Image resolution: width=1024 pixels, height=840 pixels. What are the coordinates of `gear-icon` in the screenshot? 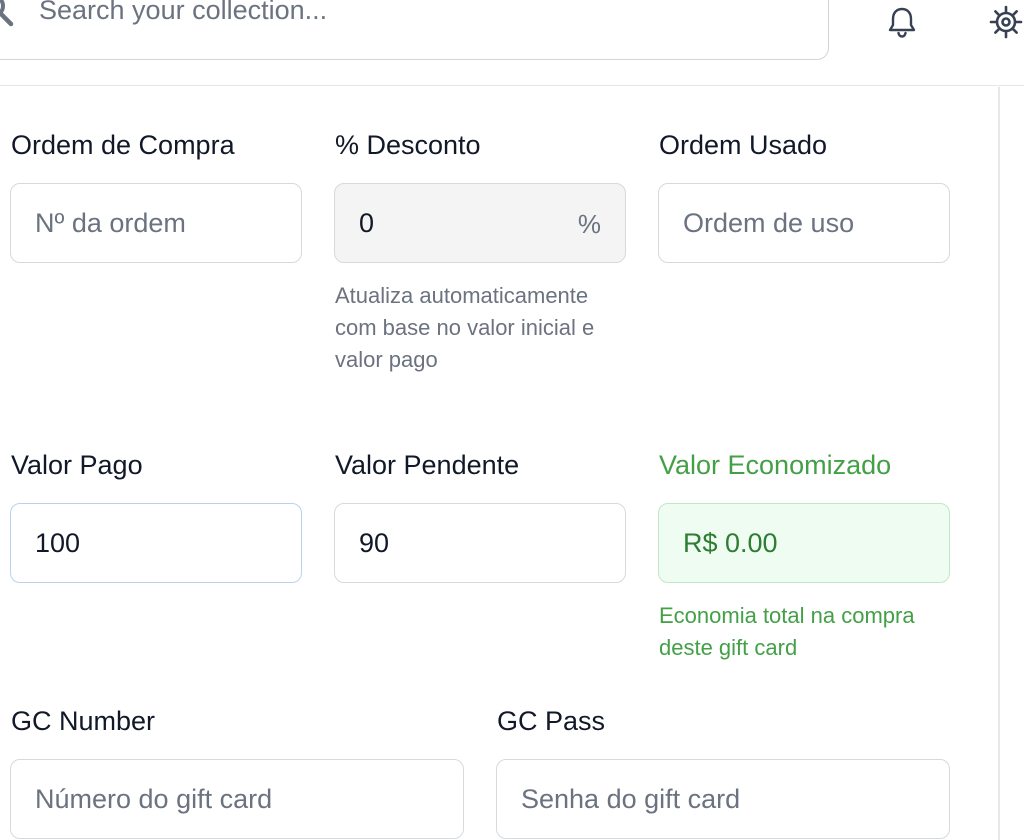 It's located at (1006, 22).